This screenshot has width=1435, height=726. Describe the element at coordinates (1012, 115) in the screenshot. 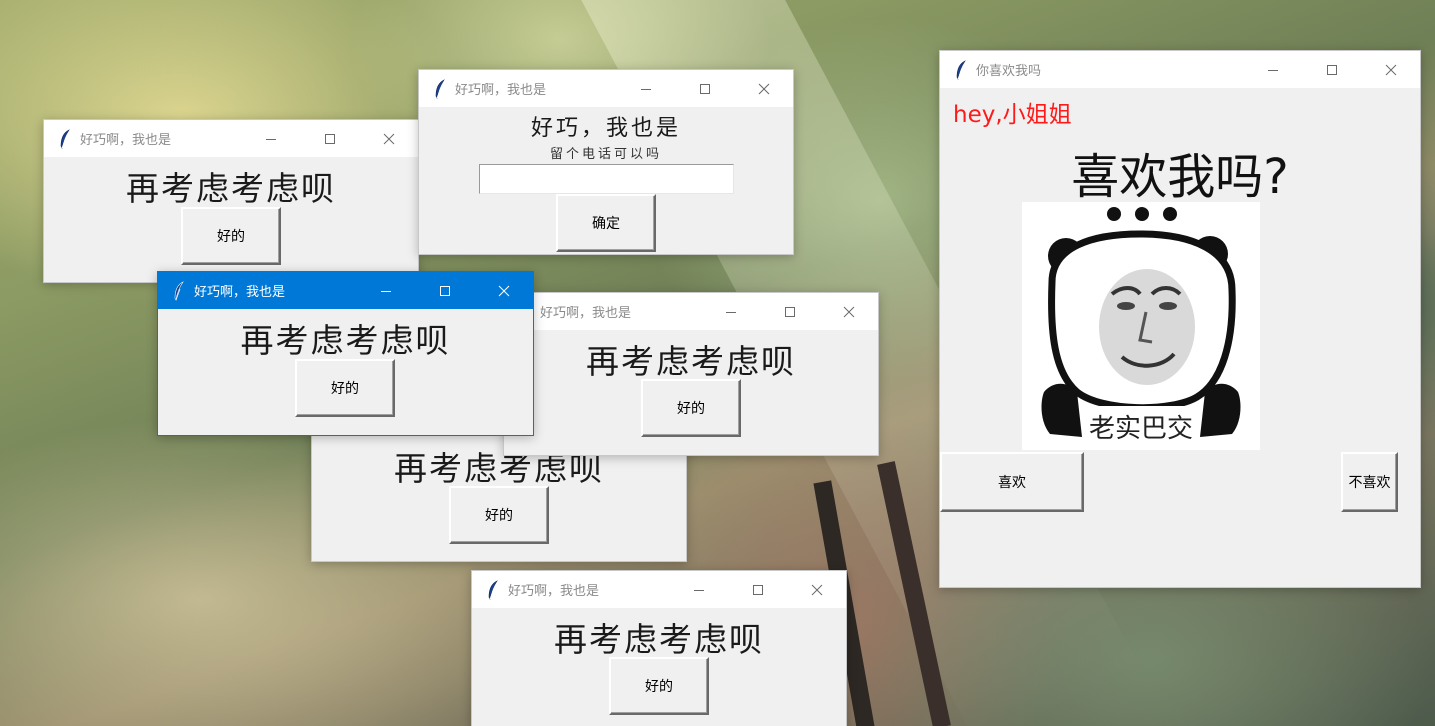

I see `greeting-text: hey,小姐姐` at that location.